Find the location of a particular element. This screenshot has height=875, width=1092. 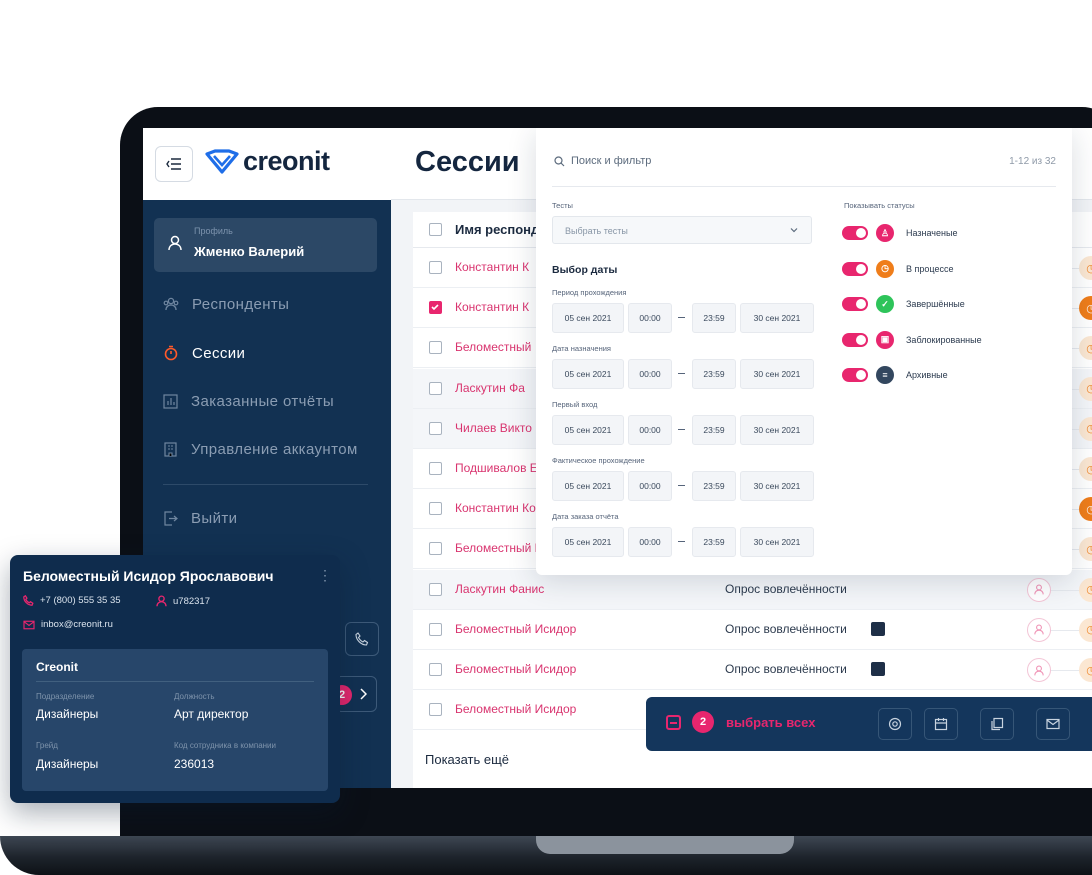

schedule-action-button is located at coordinates (941, 724).